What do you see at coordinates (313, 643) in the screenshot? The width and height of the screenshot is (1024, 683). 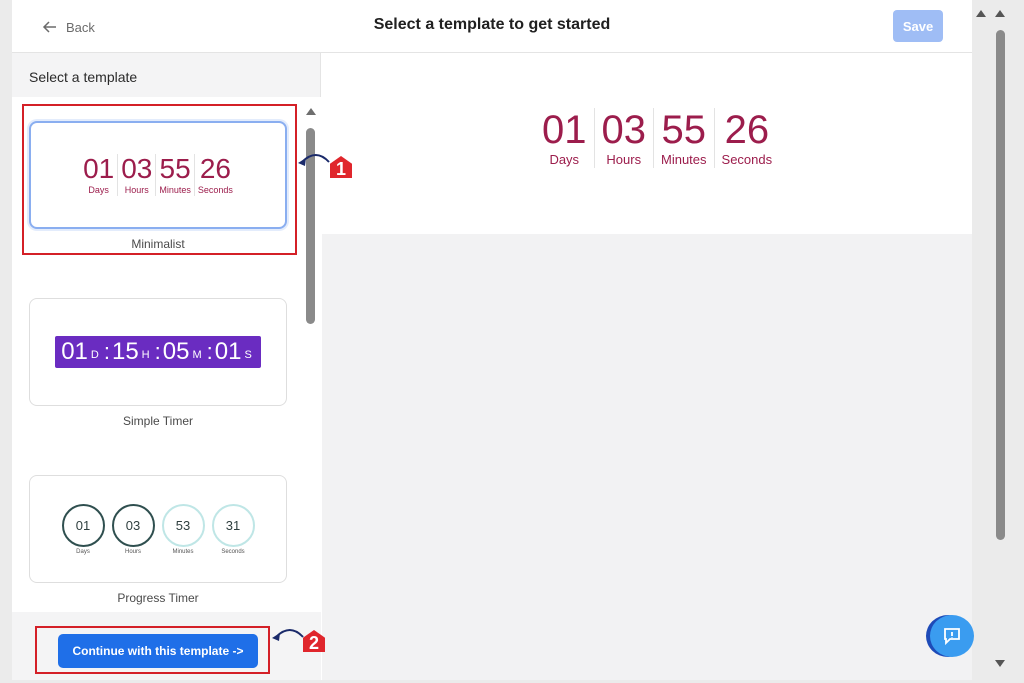 I see `badge-number: 2` at bounding box center [313, 643].